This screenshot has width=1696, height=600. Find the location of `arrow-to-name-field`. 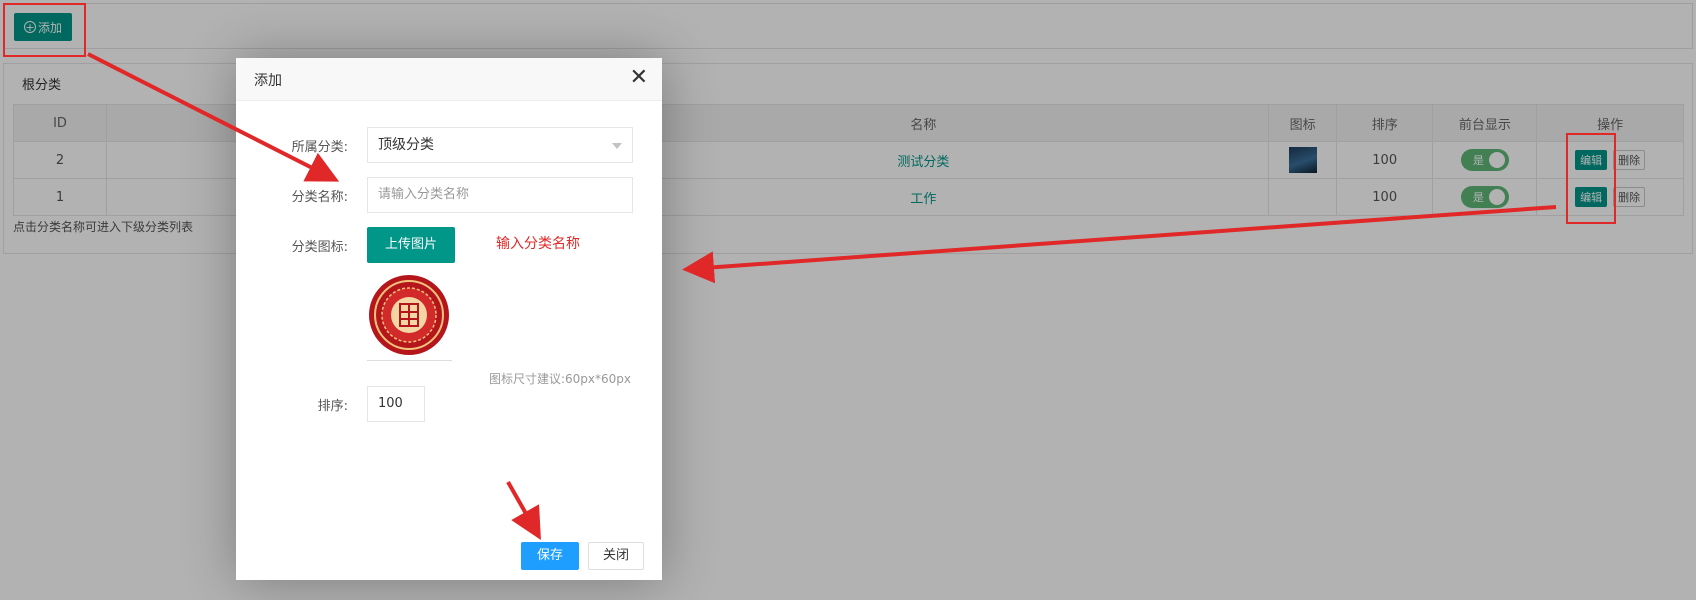

arrow-to-name-field is located at coordinates (213, 117).